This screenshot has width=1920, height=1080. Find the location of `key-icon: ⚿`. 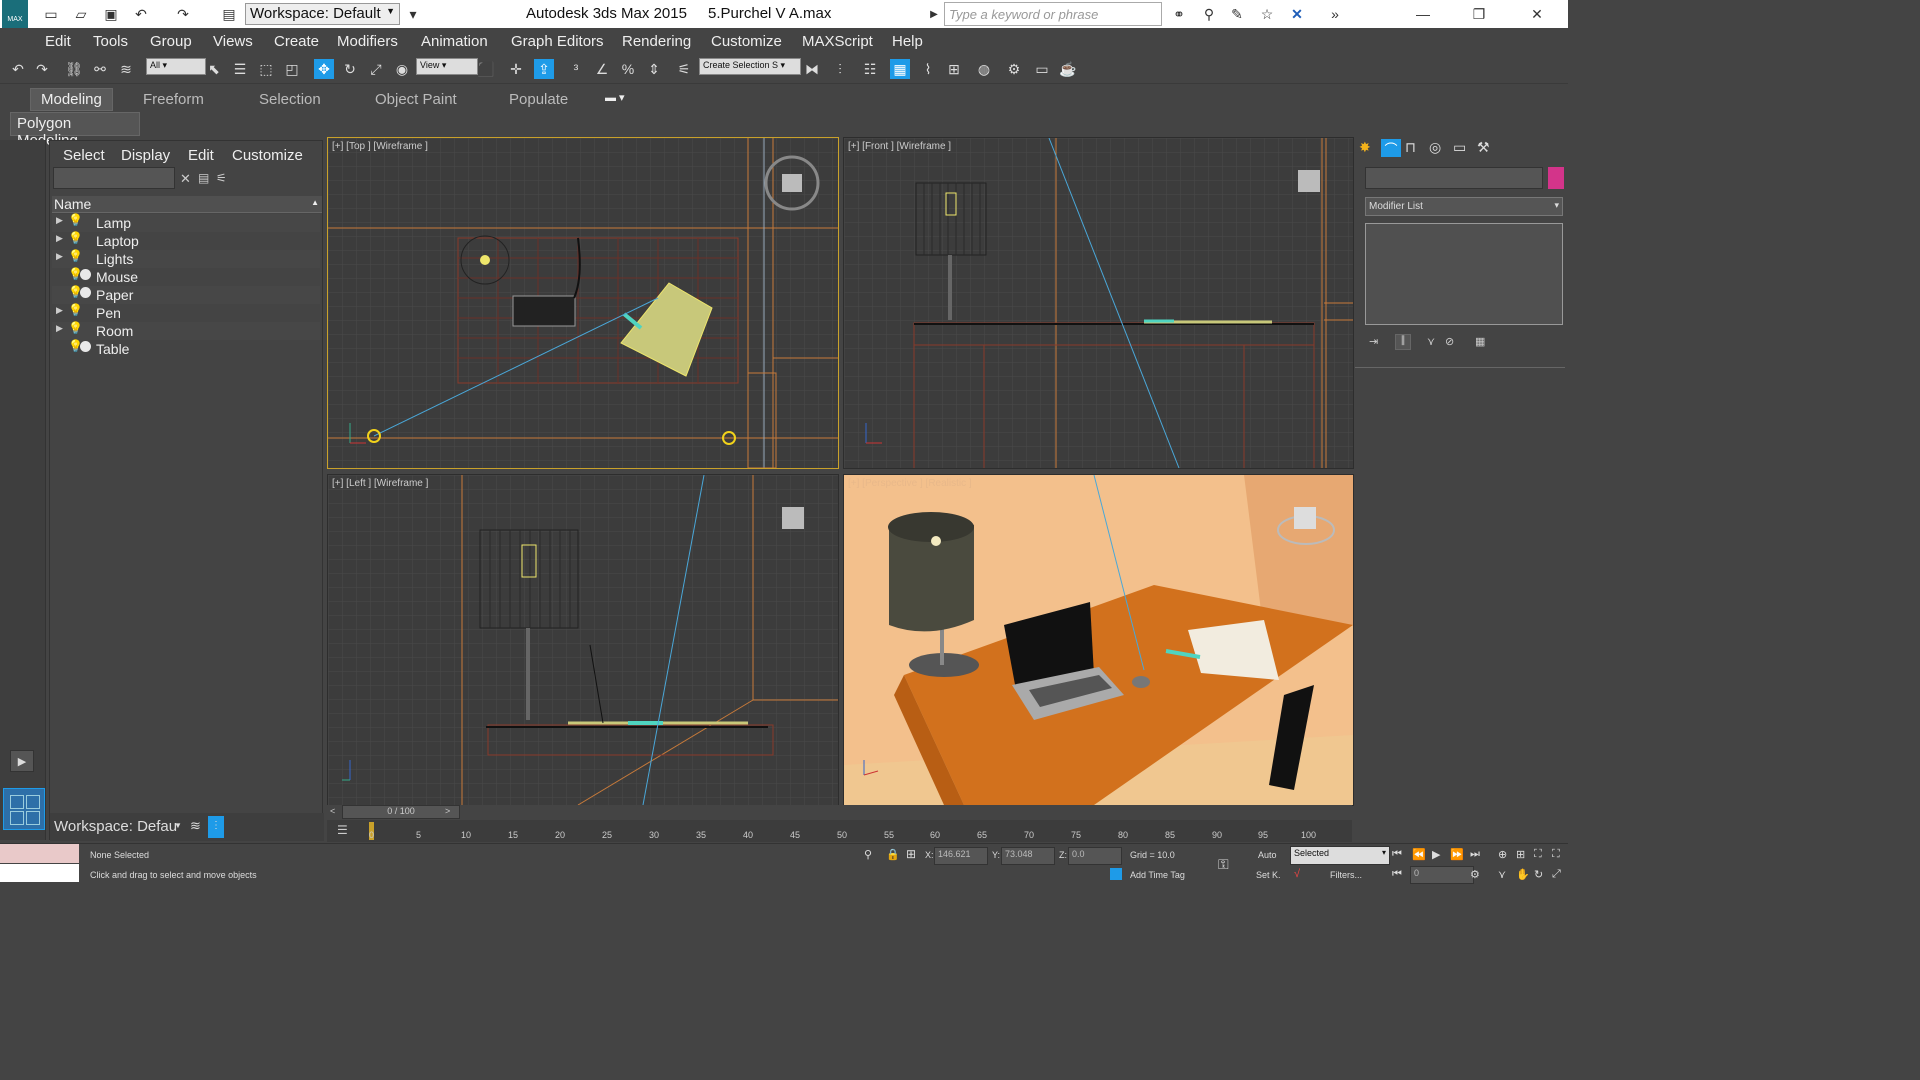

key-icon: ⚿ is located at coordinates (1223, 864).